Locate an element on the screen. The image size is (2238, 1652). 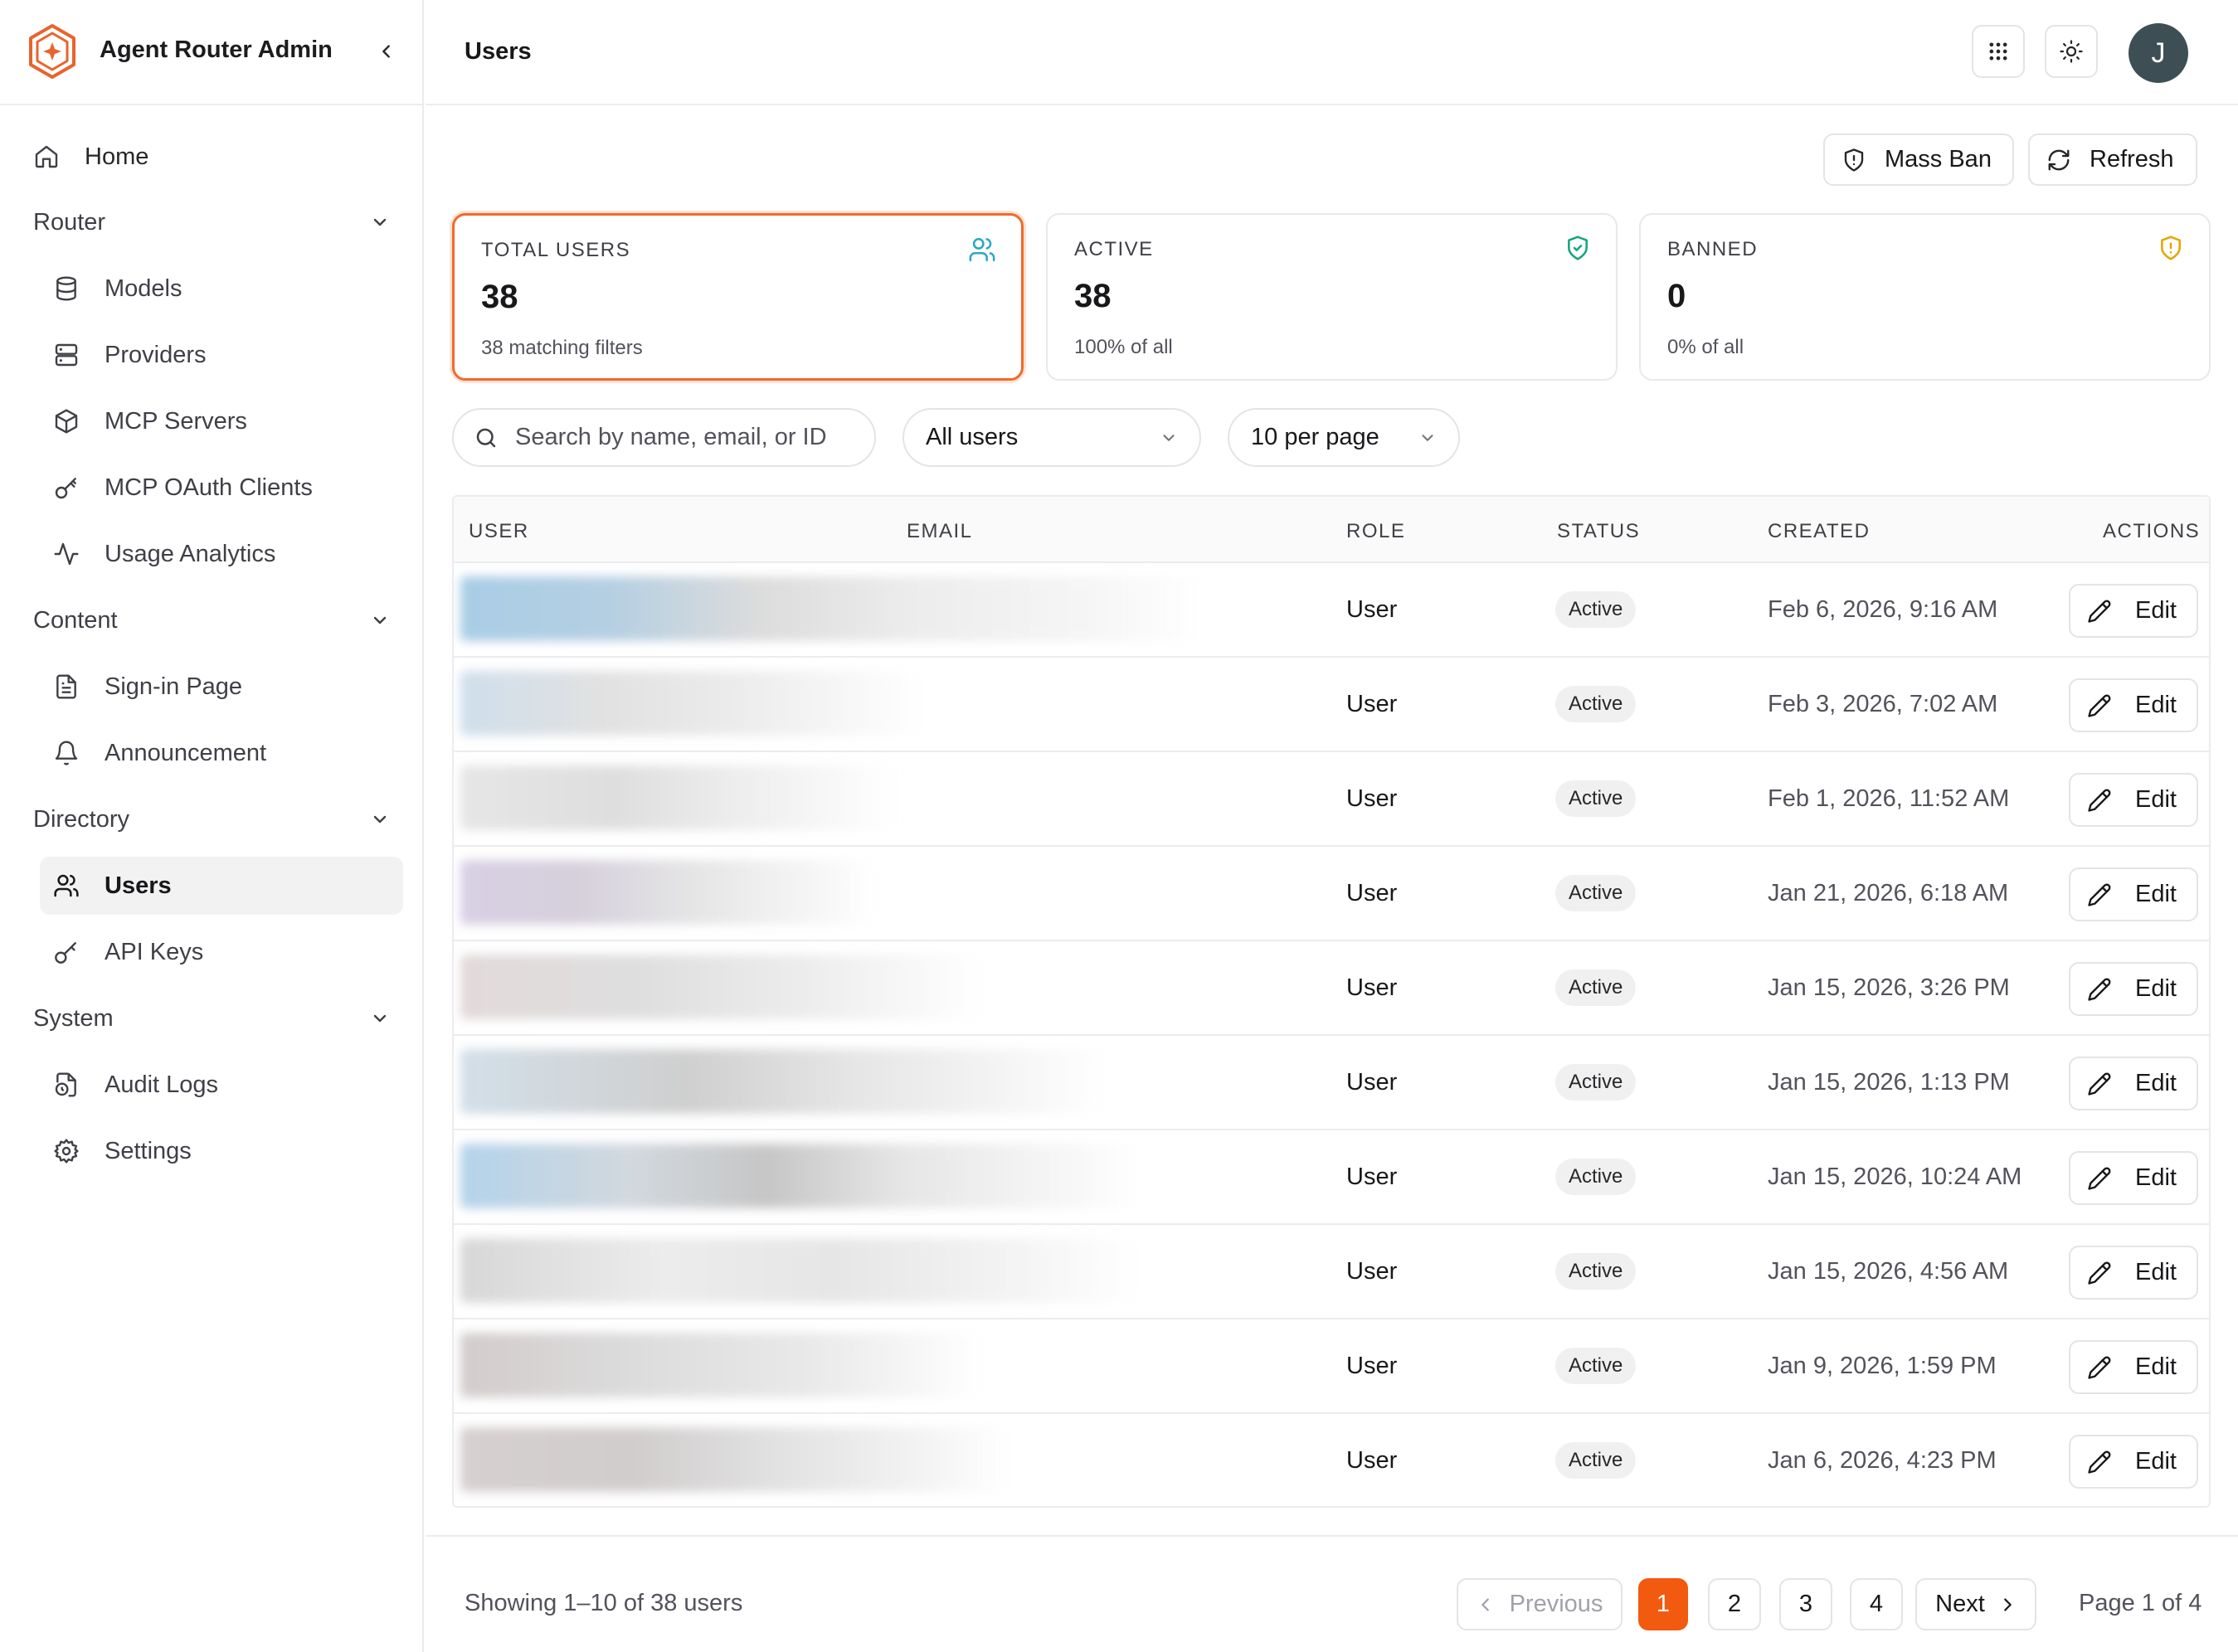
page-button-4: 4 is located at coordinates (1876, 1604).